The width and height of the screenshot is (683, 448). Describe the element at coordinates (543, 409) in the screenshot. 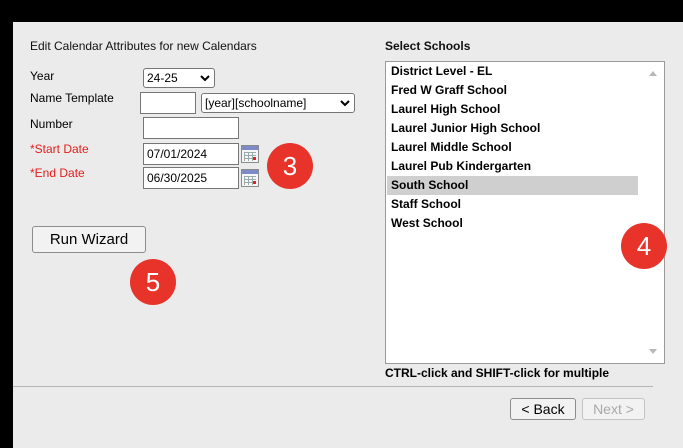

I see `back-button: < Back` at that location.